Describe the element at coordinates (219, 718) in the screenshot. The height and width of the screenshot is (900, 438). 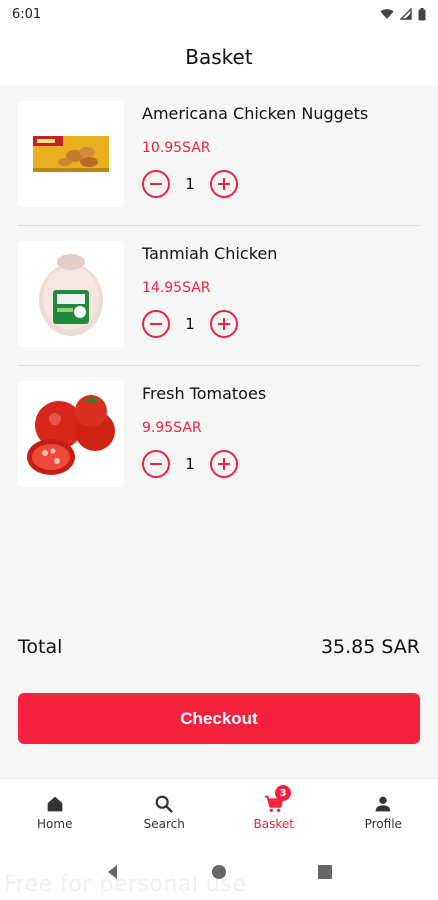
I see `checkout-button: Checkout` at that location.